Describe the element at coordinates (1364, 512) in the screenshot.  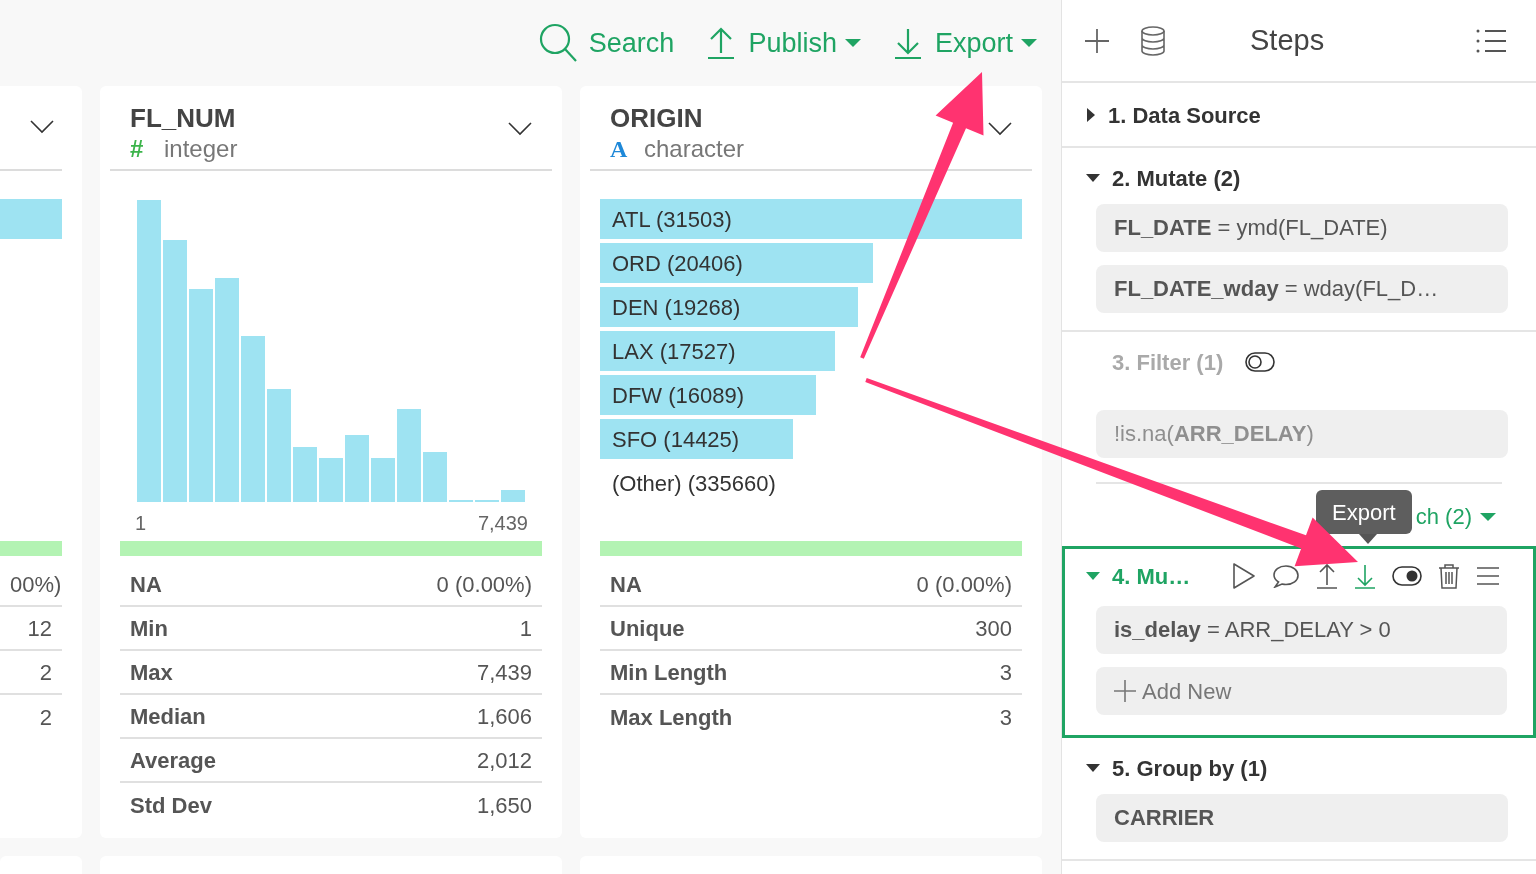
I see `tooltip: Export` at that location.